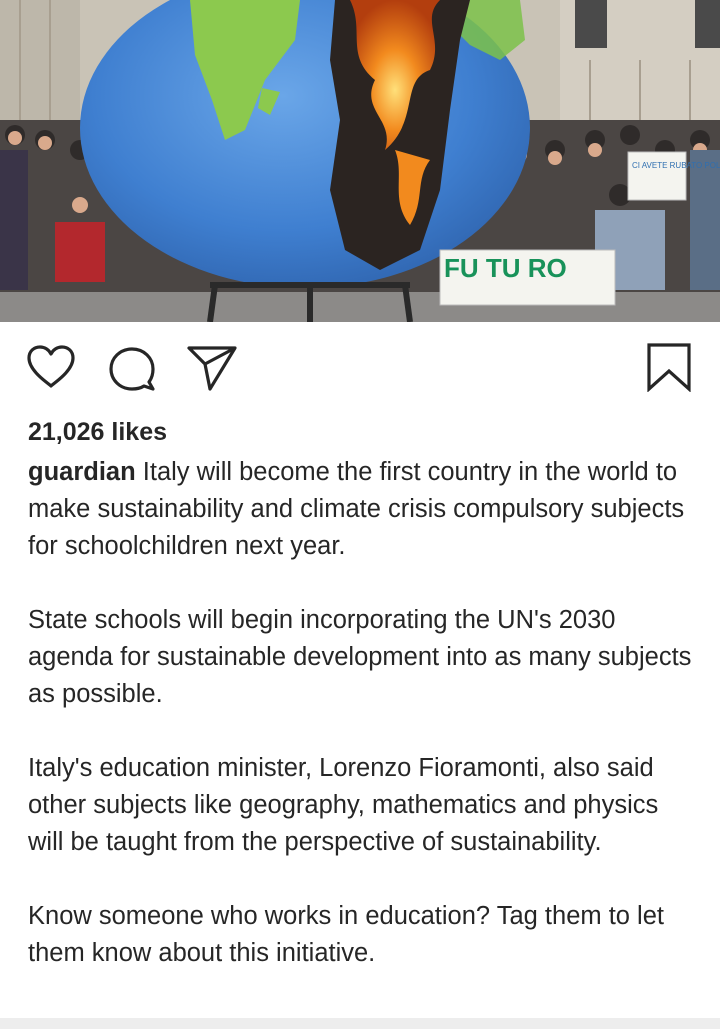 Image resolution: width=720 pixels, height=1029 pixels. What do you see at coordinates (676, 165) in the screenshot?
I see `protest-sign-polmoni: CI AVETE RUBATO POLMONI` at bounding box center [676, 165].